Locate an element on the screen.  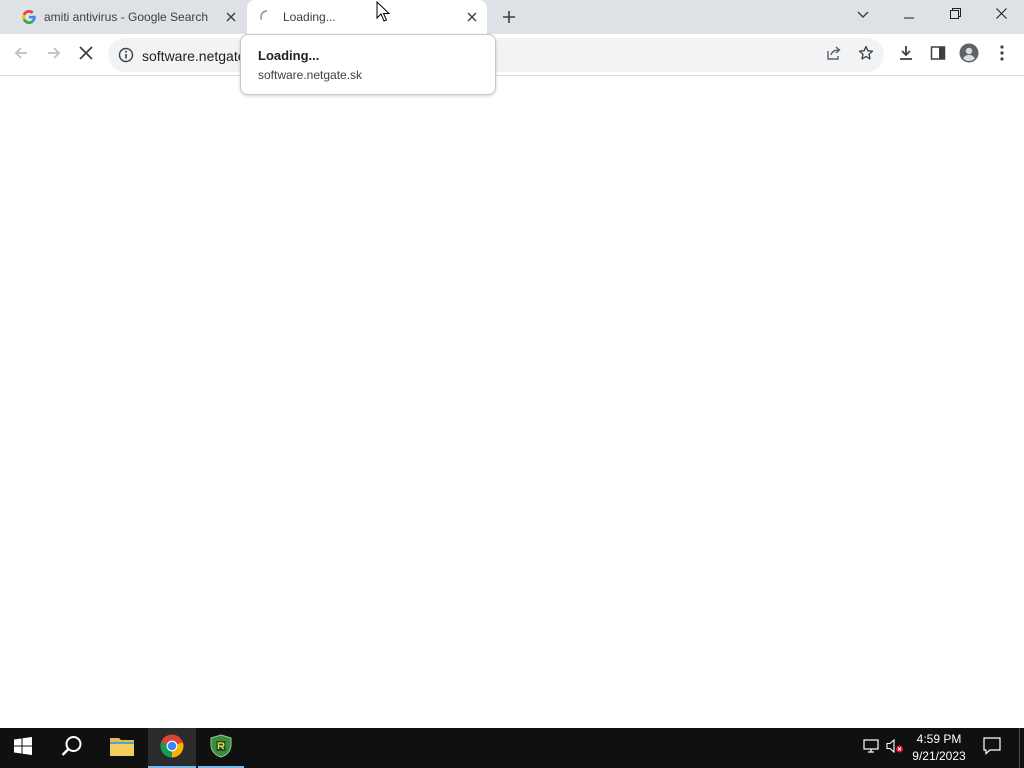
search-icon is located at coordinates (72, 748).